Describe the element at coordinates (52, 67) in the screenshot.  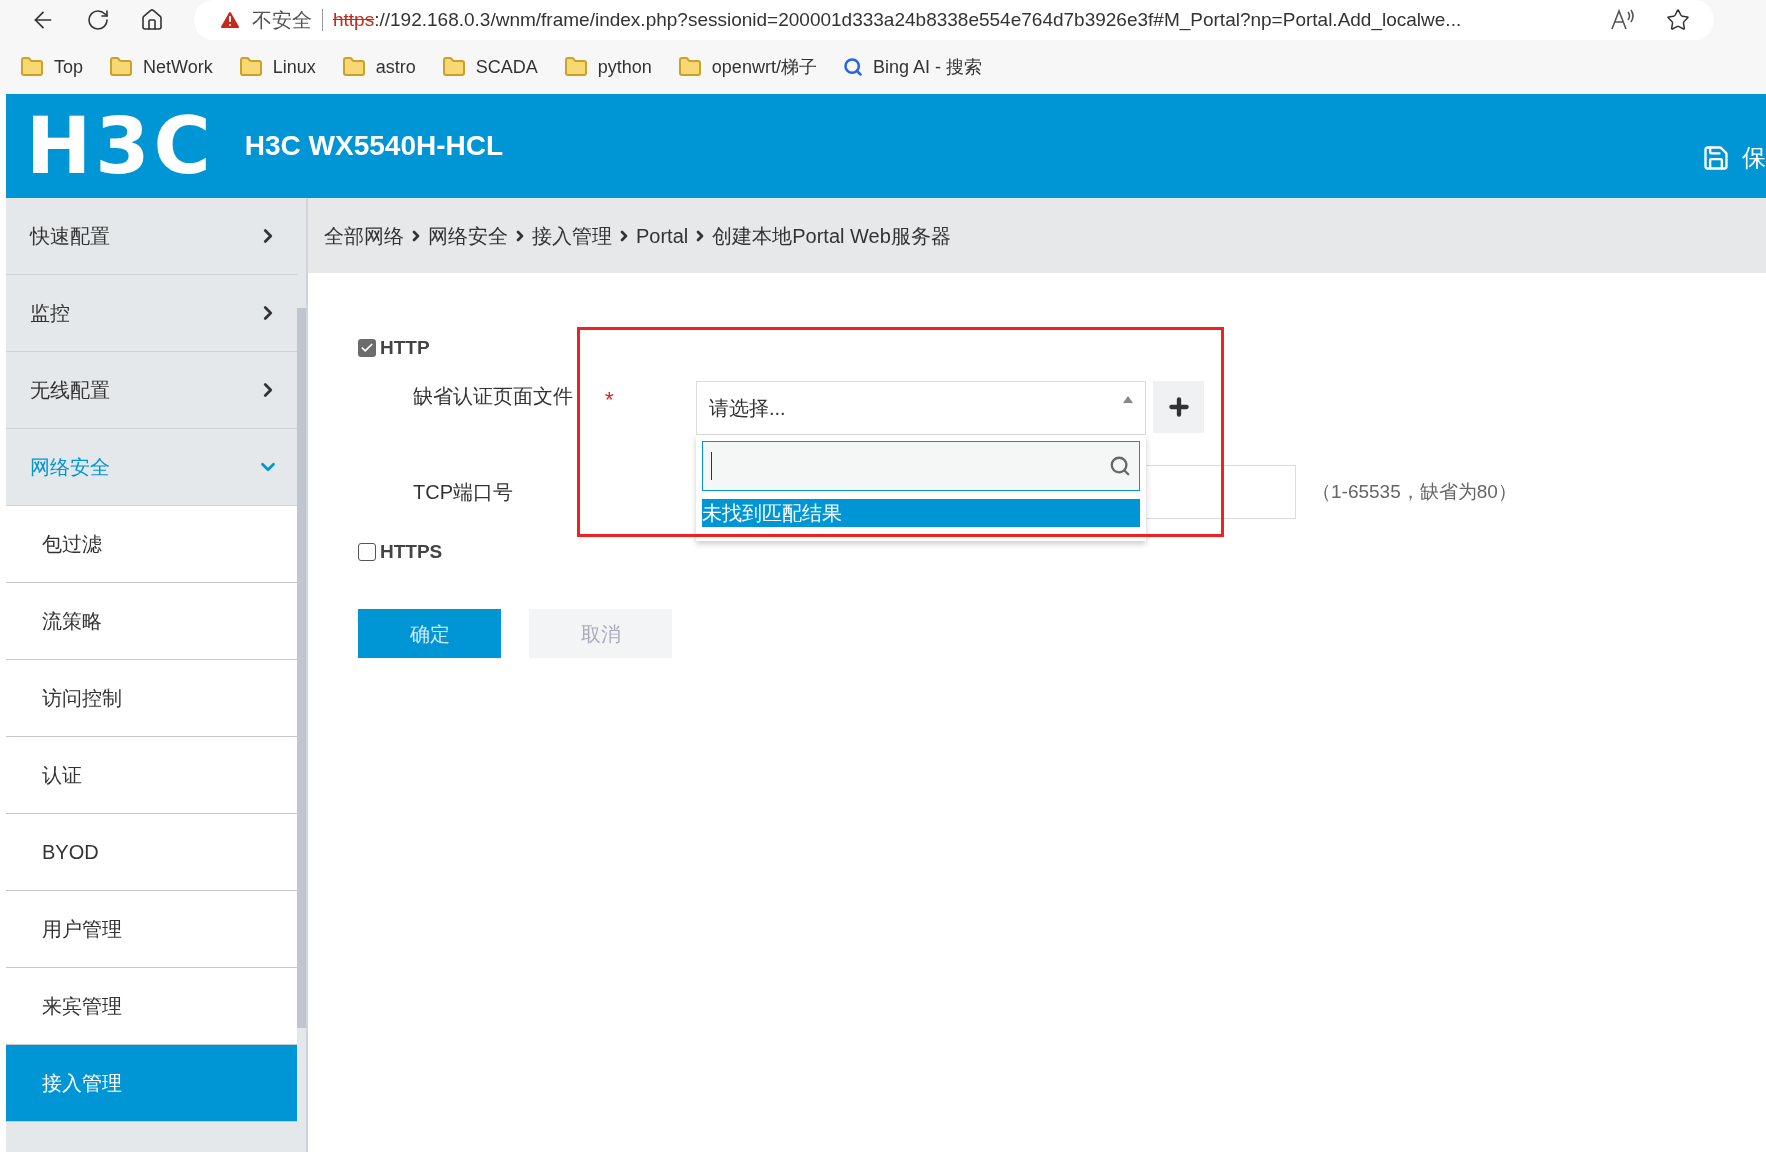
I see `bookmark: Top` at that location.